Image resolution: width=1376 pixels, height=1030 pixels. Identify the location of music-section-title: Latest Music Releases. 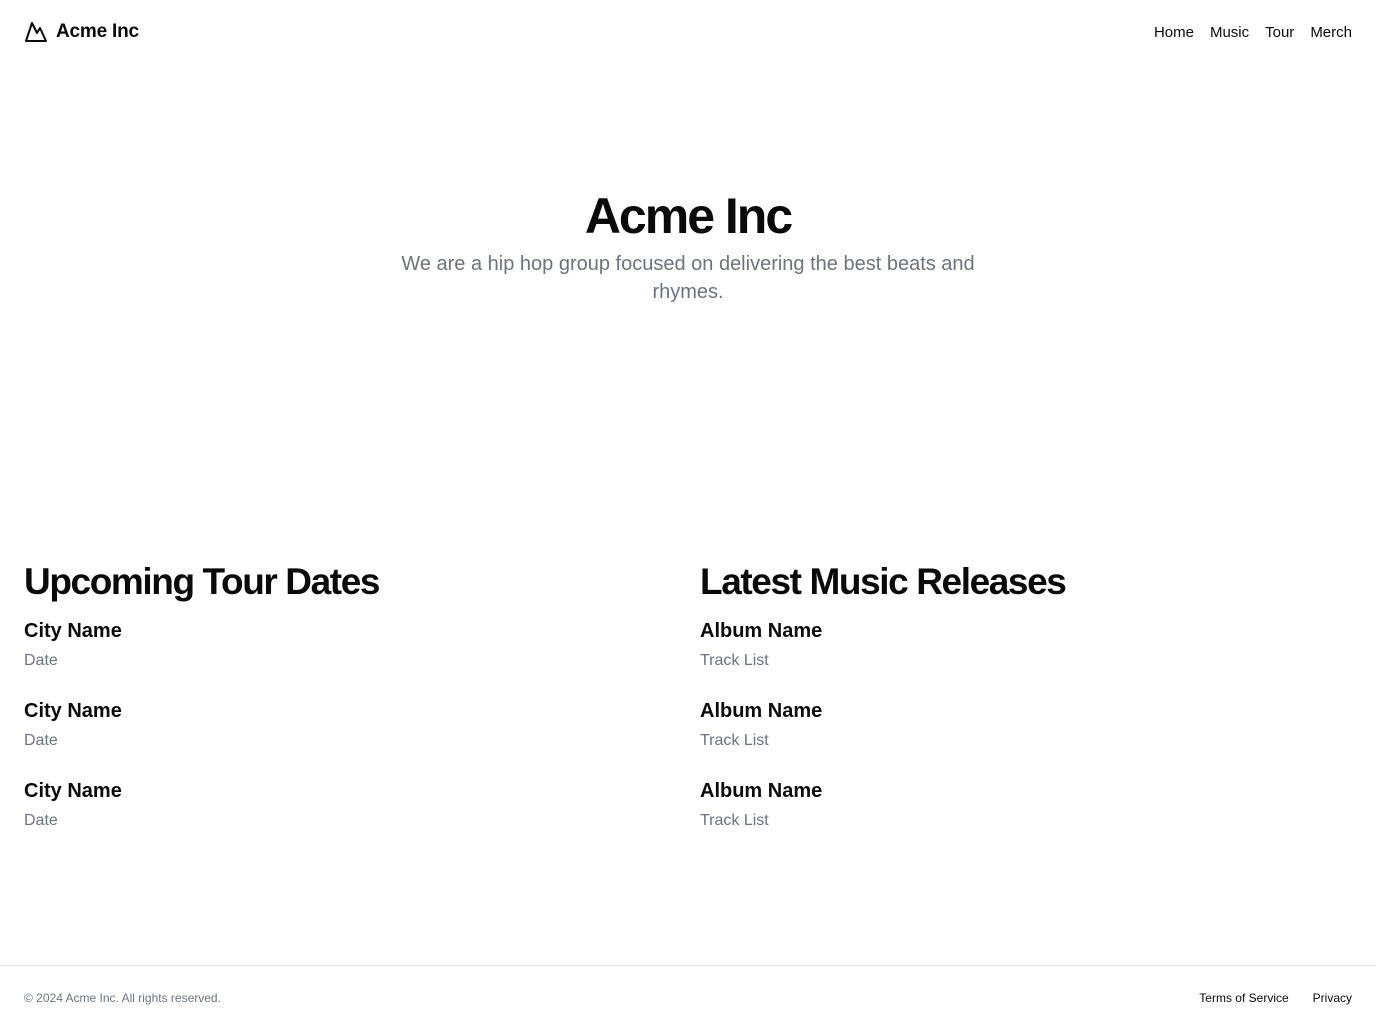
(883, 581).